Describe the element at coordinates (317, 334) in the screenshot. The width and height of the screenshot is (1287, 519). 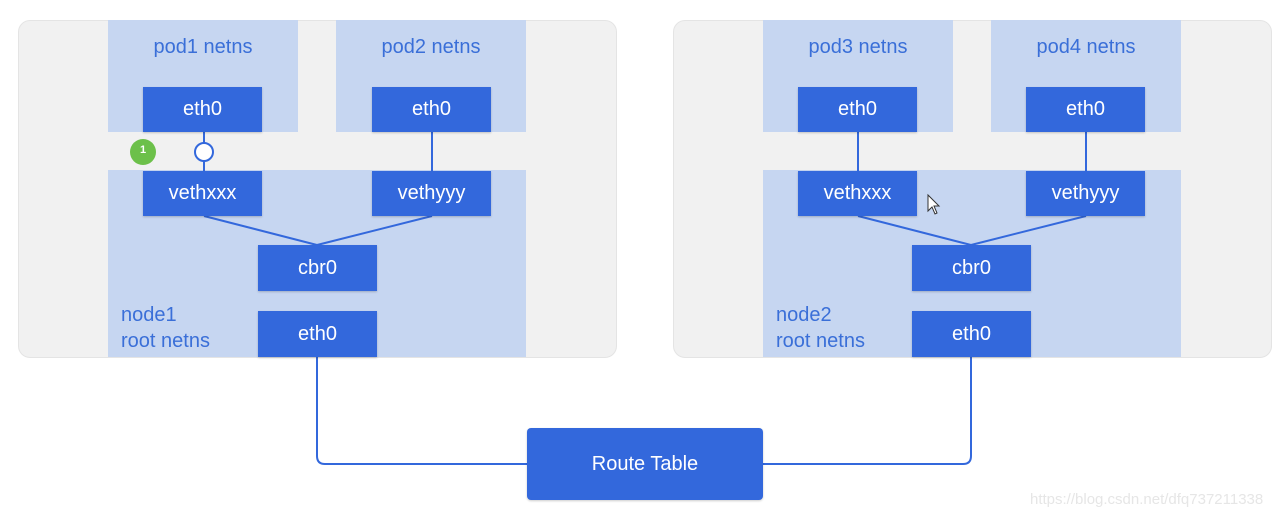
I see `node1-eth0: eth0` at that location.